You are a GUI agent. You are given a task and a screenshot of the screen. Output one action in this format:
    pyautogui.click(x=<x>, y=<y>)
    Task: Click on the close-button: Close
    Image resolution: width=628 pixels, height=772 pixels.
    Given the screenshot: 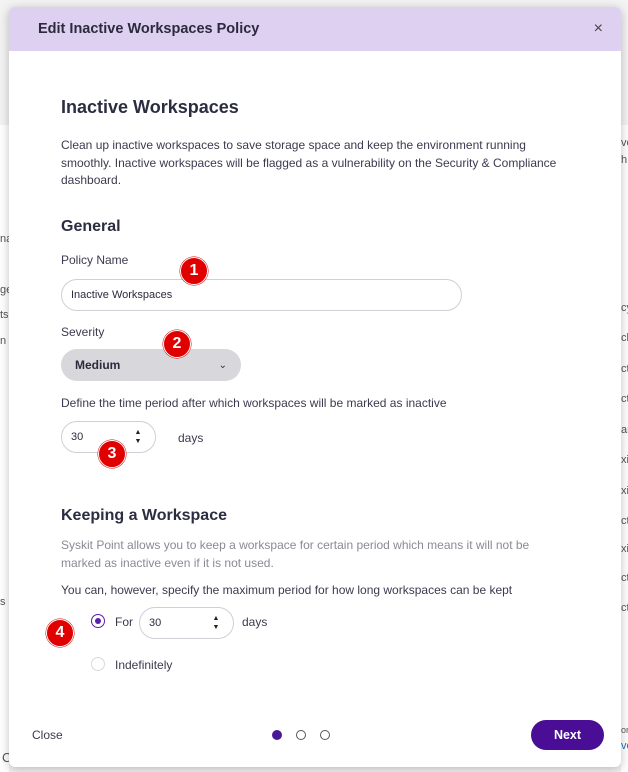 What is the action you would take?
    pyautogui.click(x=47, y=735)
    